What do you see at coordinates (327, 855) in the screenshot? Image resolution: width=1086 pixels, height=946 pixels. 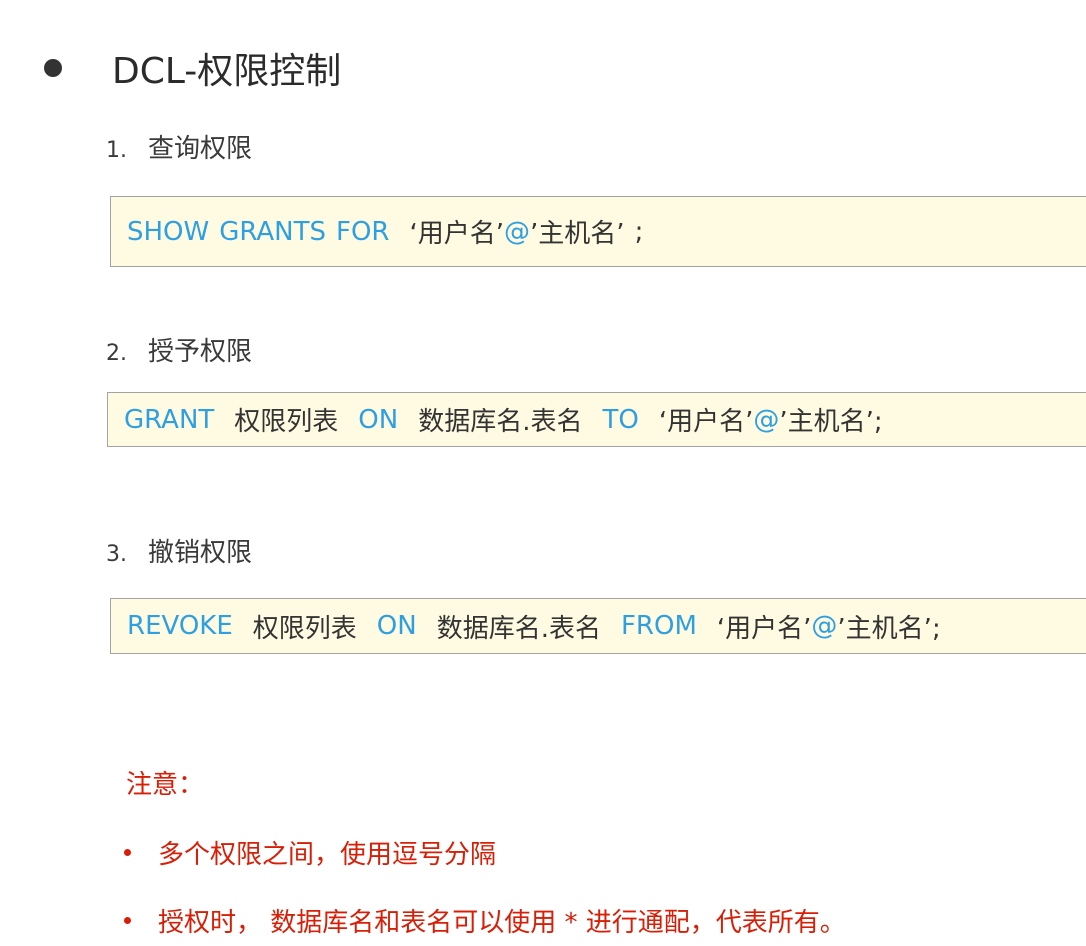 I see `note-item-text: 多个权限之间，使用逗号分隔` at bounding box center [327, 855].